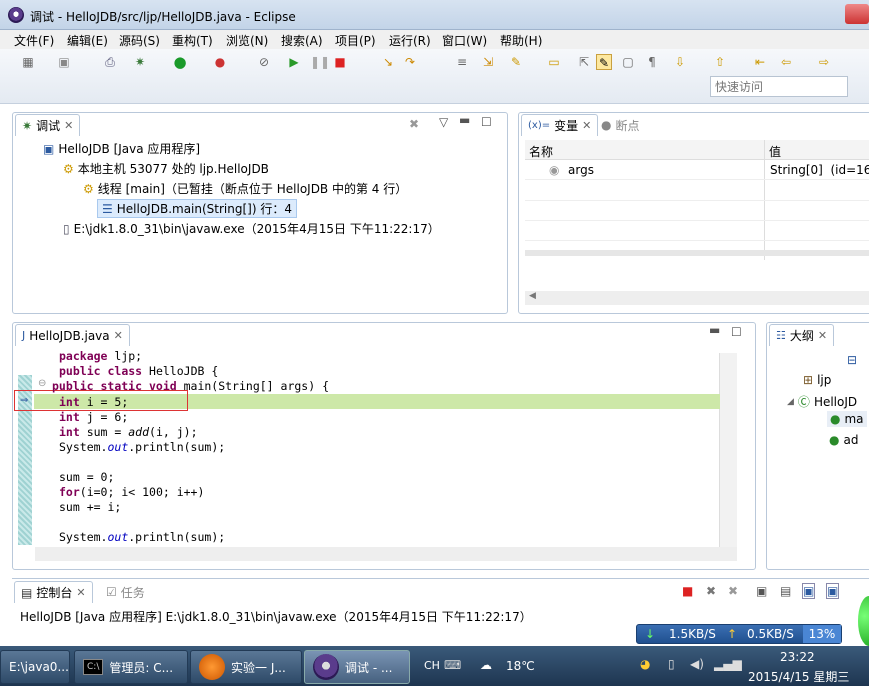 This screenshot has width=869, height=686. Describe the element at coordinates (264, 62) in the screenshot. I see `skip-breakpoints-icon: ⊘` at that location.